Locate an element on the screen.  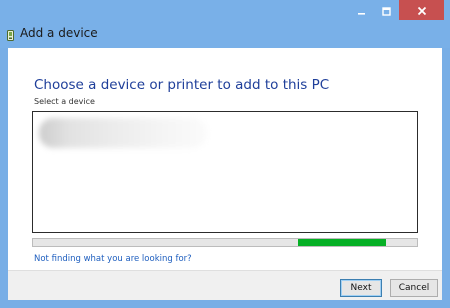
next-button: Next is located at coordinates (361, 288).